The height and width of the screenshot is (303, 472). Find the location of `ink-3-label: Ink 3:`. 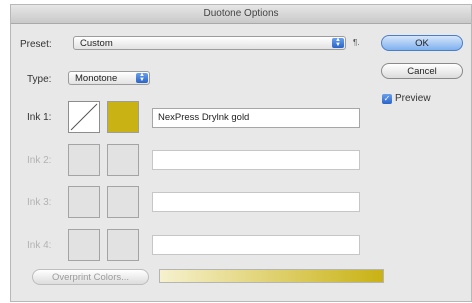

ink-3-label: Ink 3: is located at coordinates (39, 202).